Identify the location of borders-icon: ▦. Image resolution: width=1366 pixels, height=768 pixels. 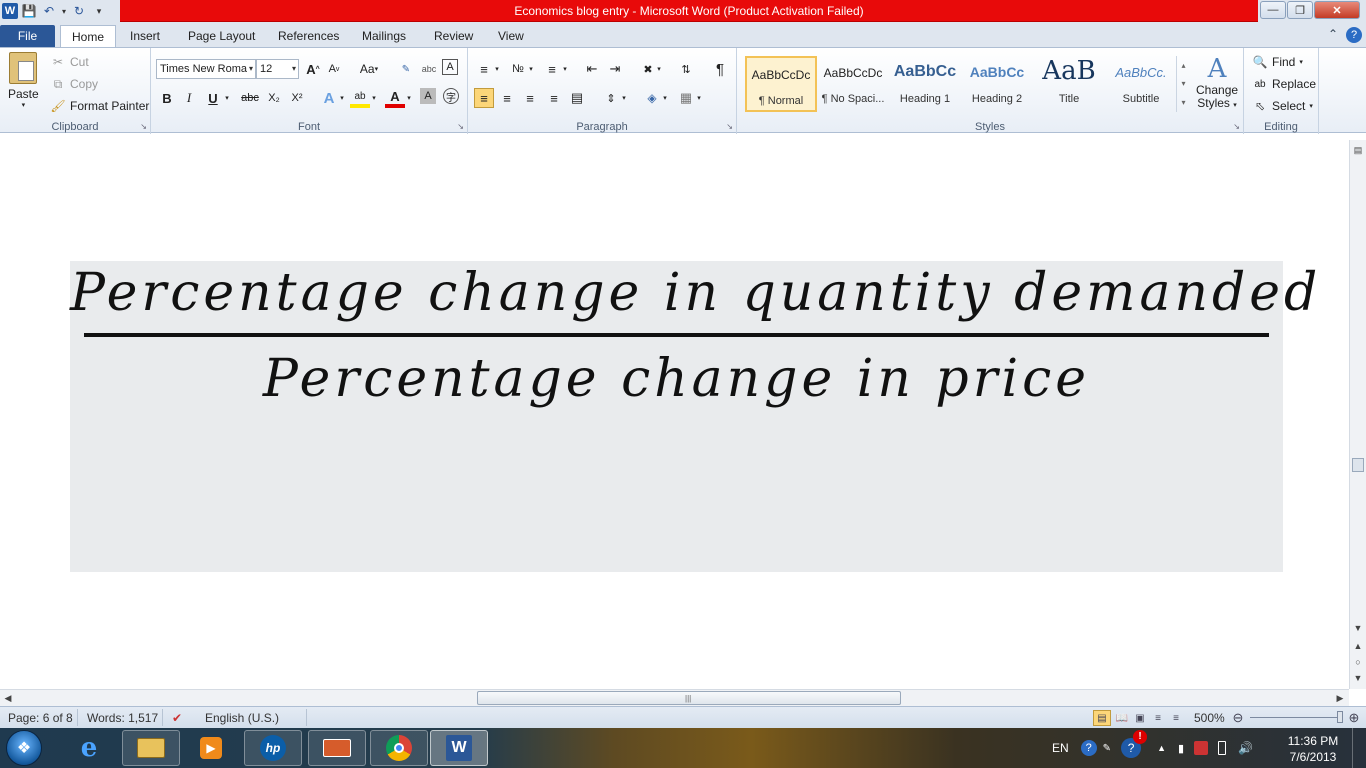
(686, 98).